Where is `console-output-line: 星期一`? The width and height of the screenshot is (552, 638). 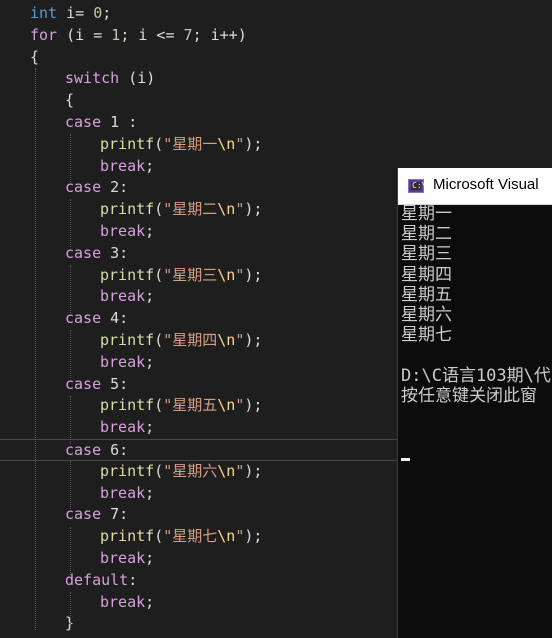 console-output-line: 星期一 is located at coordinates (426, 214).